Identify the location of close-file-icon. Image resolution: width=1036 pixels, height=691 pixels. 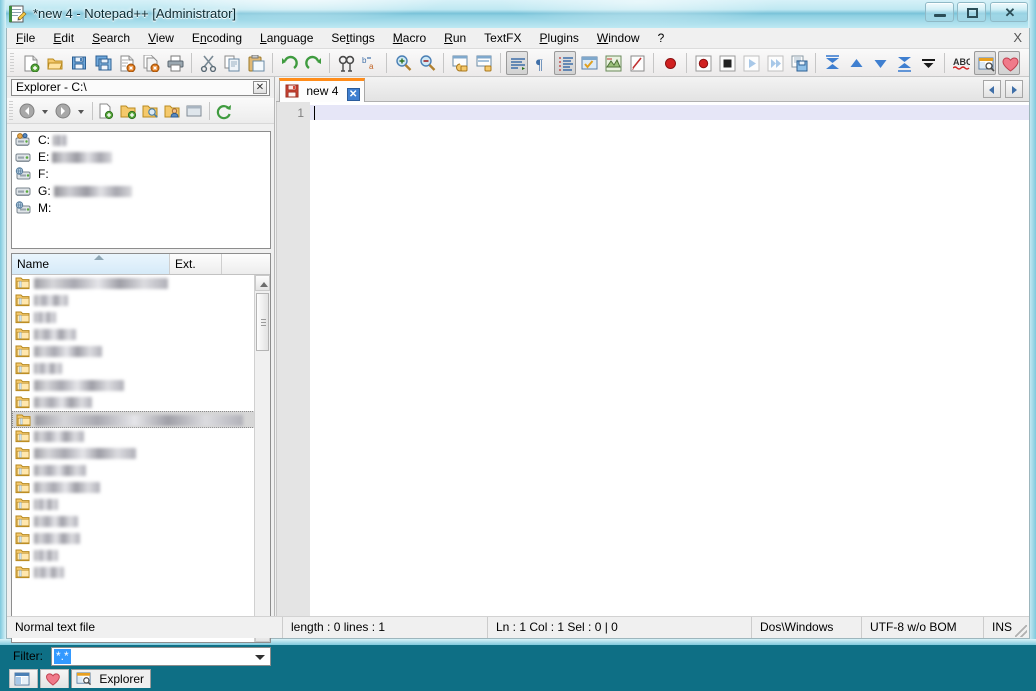
(127, 63).